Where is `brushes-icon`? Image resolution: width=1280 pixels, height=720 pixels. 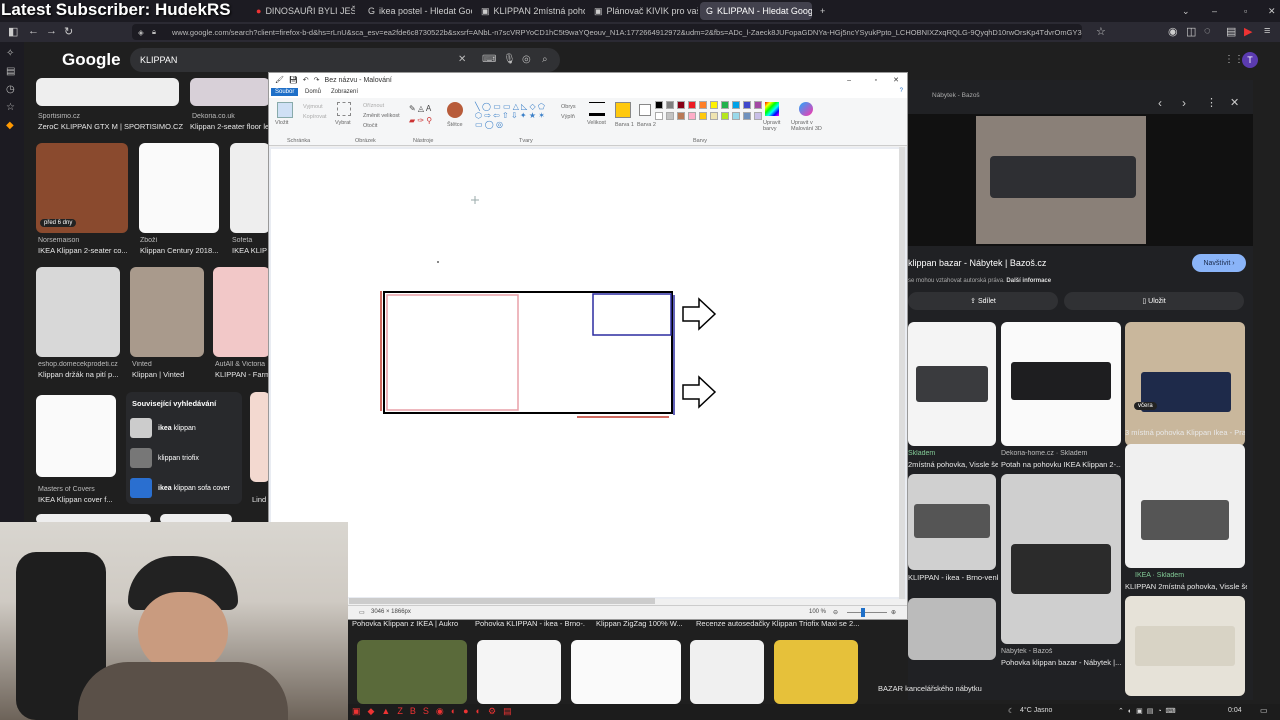
brushes-icon is located at coordinates (455, 110).